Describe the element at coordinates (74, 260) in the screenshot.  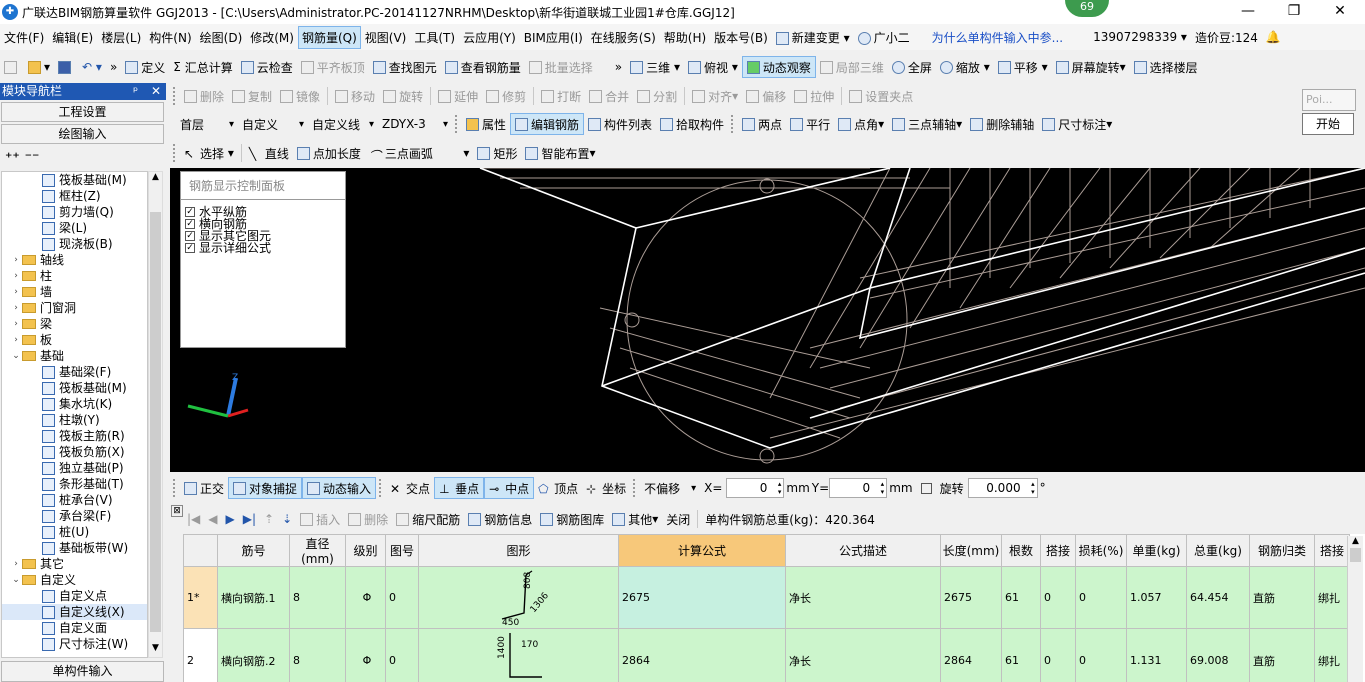
I see `tree-folder: › 轴线` at that location.